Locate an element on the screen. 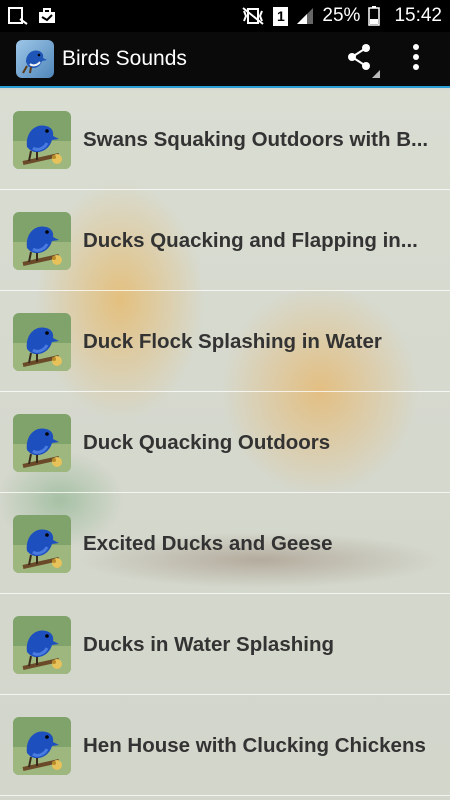  sound-title: Ducks in Water Splashing is located at coordinates (208, 644).